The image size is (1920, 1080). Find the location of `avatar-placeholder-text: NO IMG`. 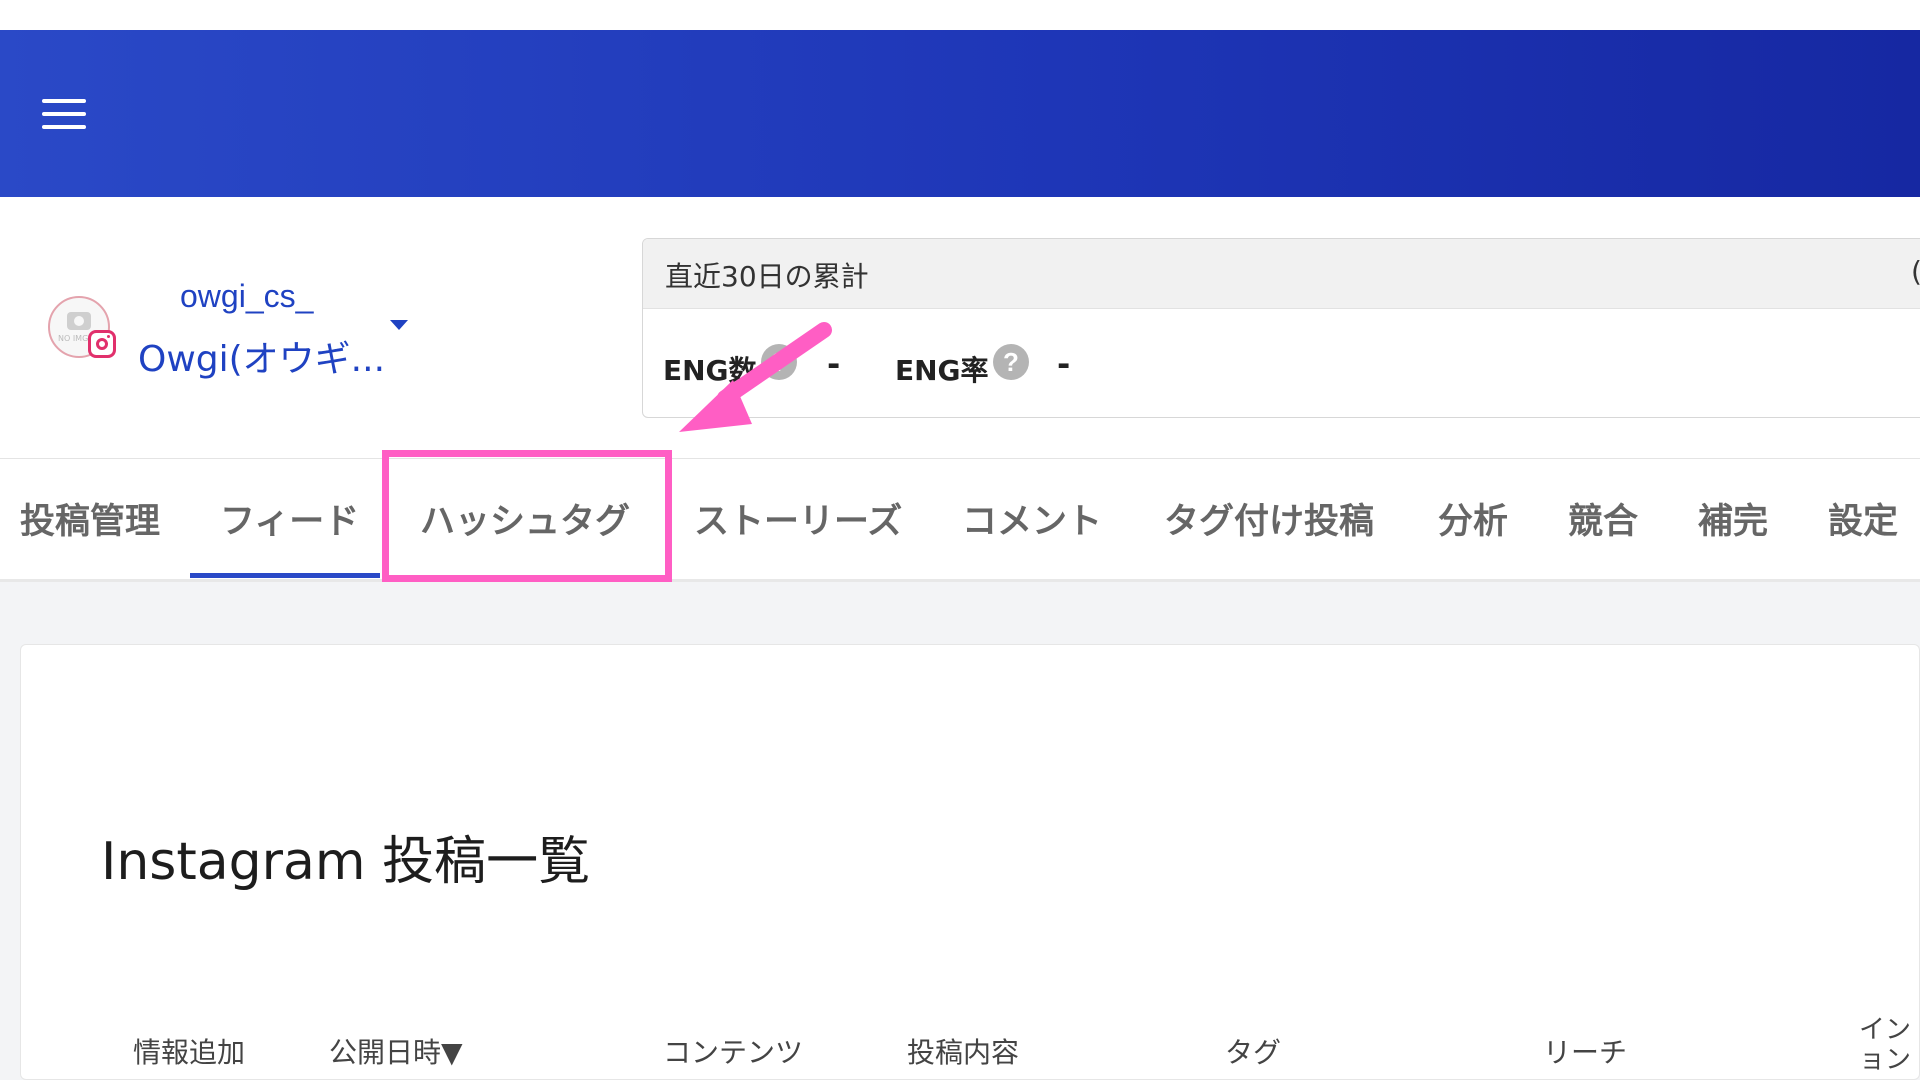

avatar-placeholder-text: NO IMG is located at coordinates (73, 338).